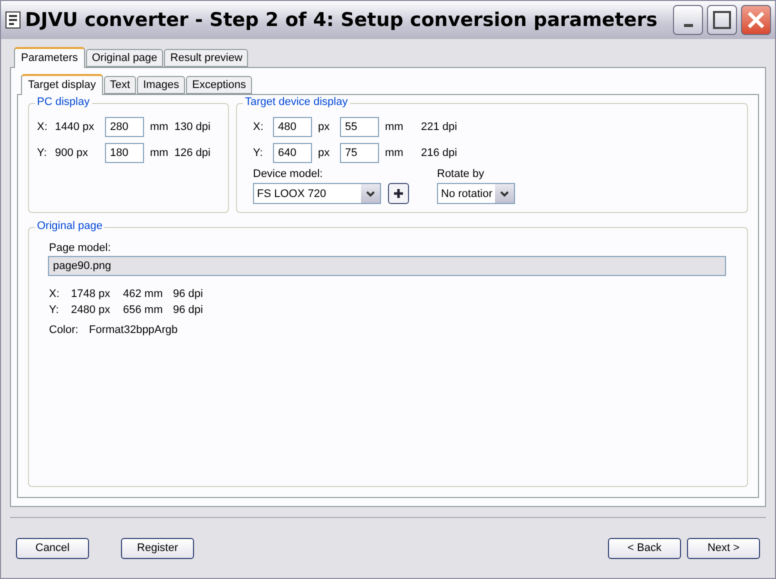 The image size is (776, 579). I want to click on group-title: PC display, so click(63, 102).